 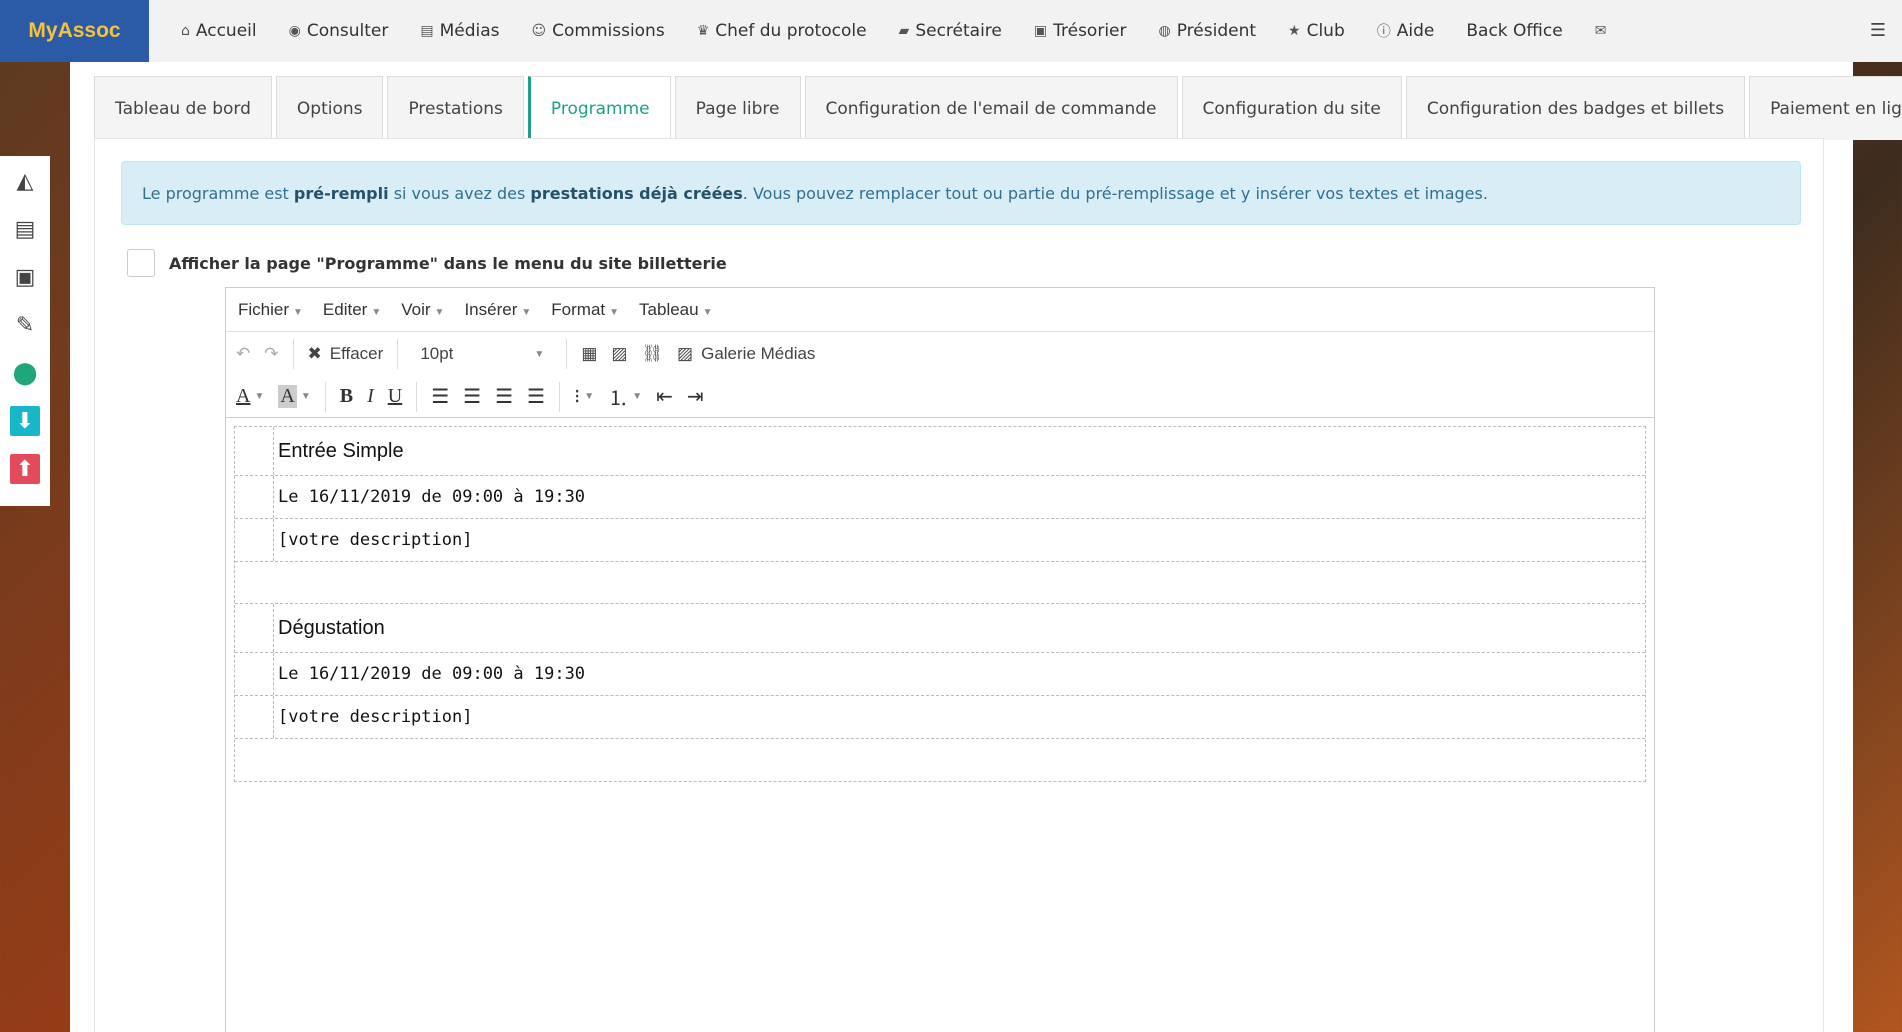 I want to click on tab-email-commande: Configuration de l'email de commande, so click(x=991, y=108).